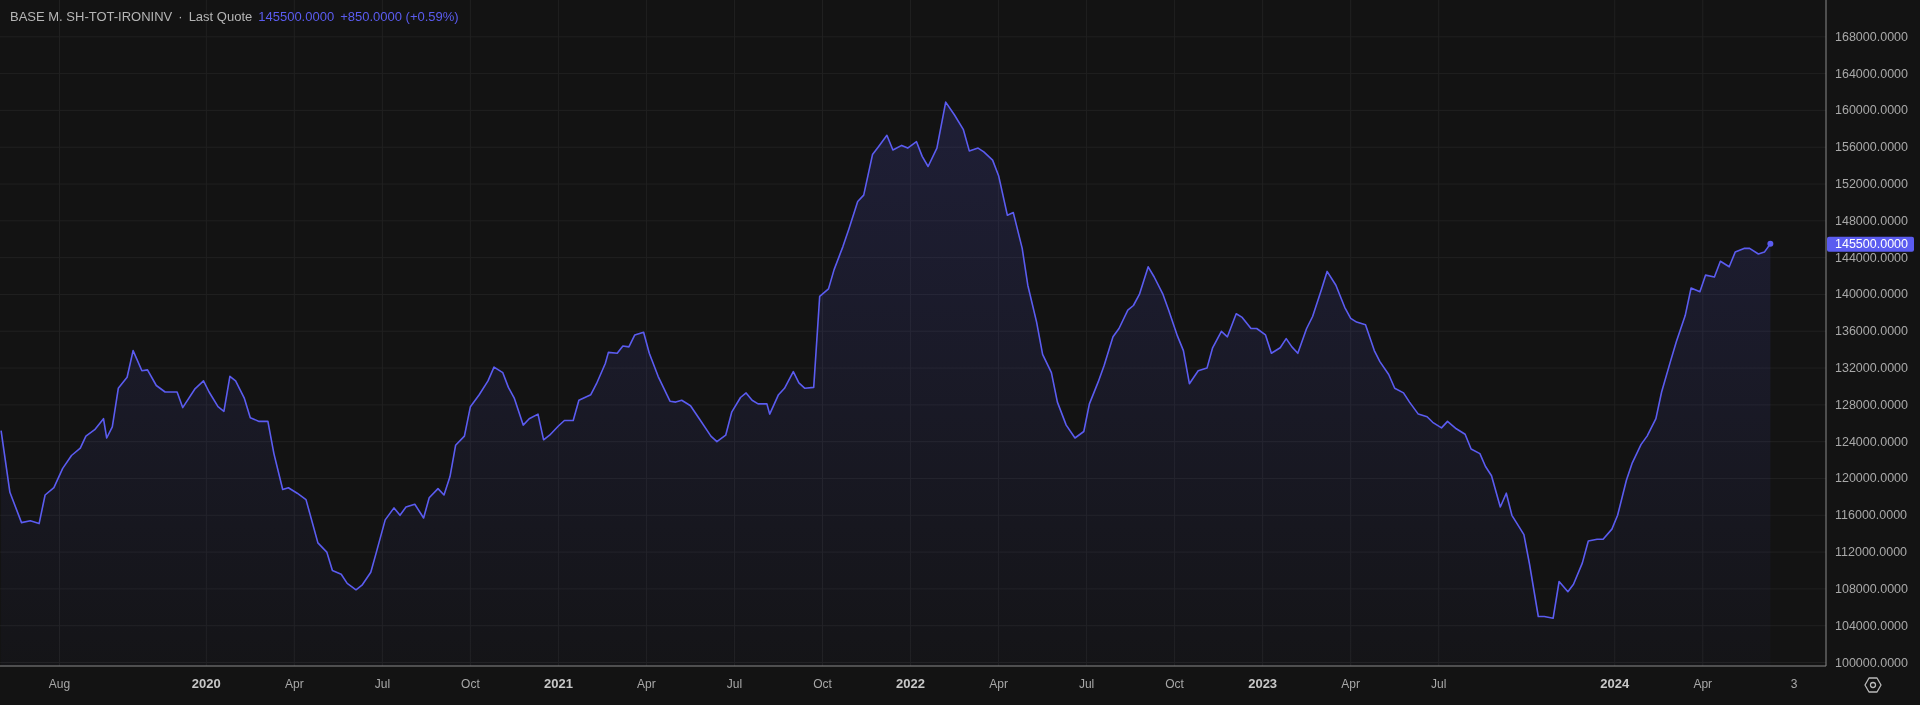 Image resolution: width=1920 pixels, height=705 pixels. I want to click on y-axis-label: 168000.0000, so click(1871, 36).